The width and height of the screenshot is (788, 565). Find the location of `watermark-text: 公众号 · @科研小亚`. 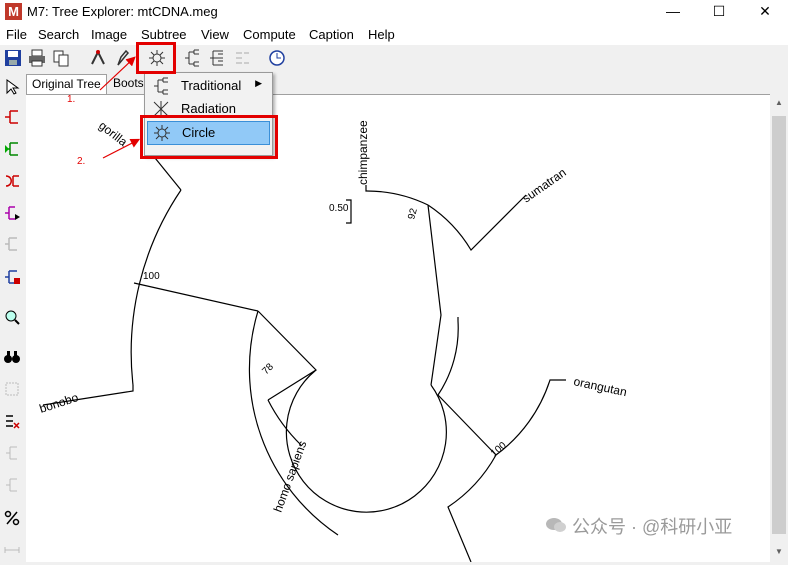

watermark-text: 公众号 · @科研小亚 is located at coordinates (652, 527).